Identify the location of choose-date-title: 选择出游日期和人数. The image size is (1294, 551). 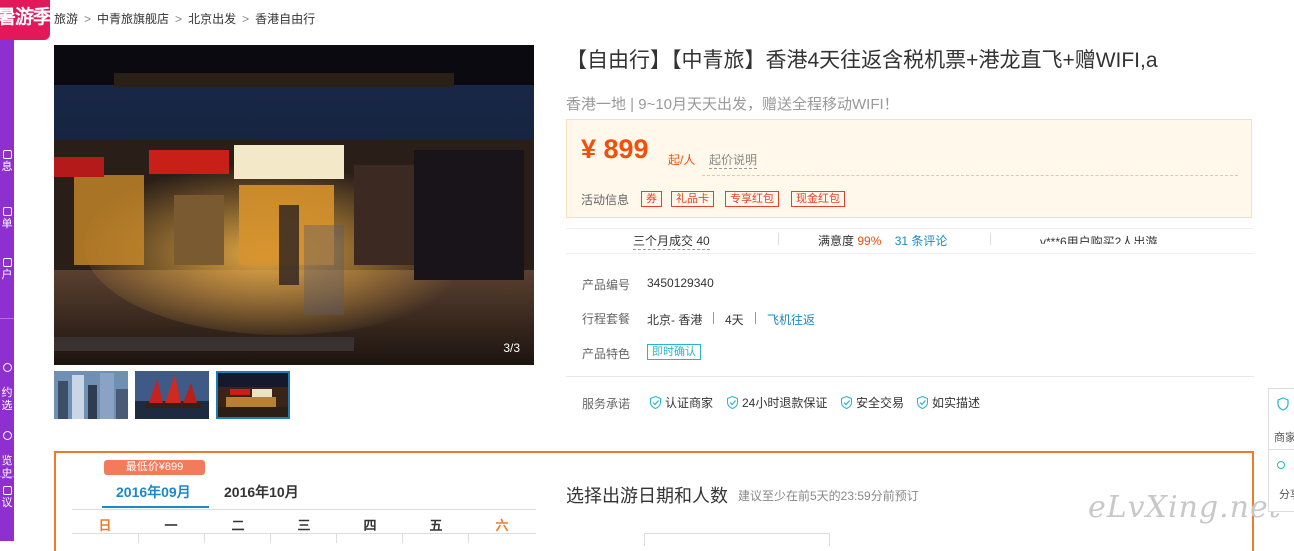
(647, 496).